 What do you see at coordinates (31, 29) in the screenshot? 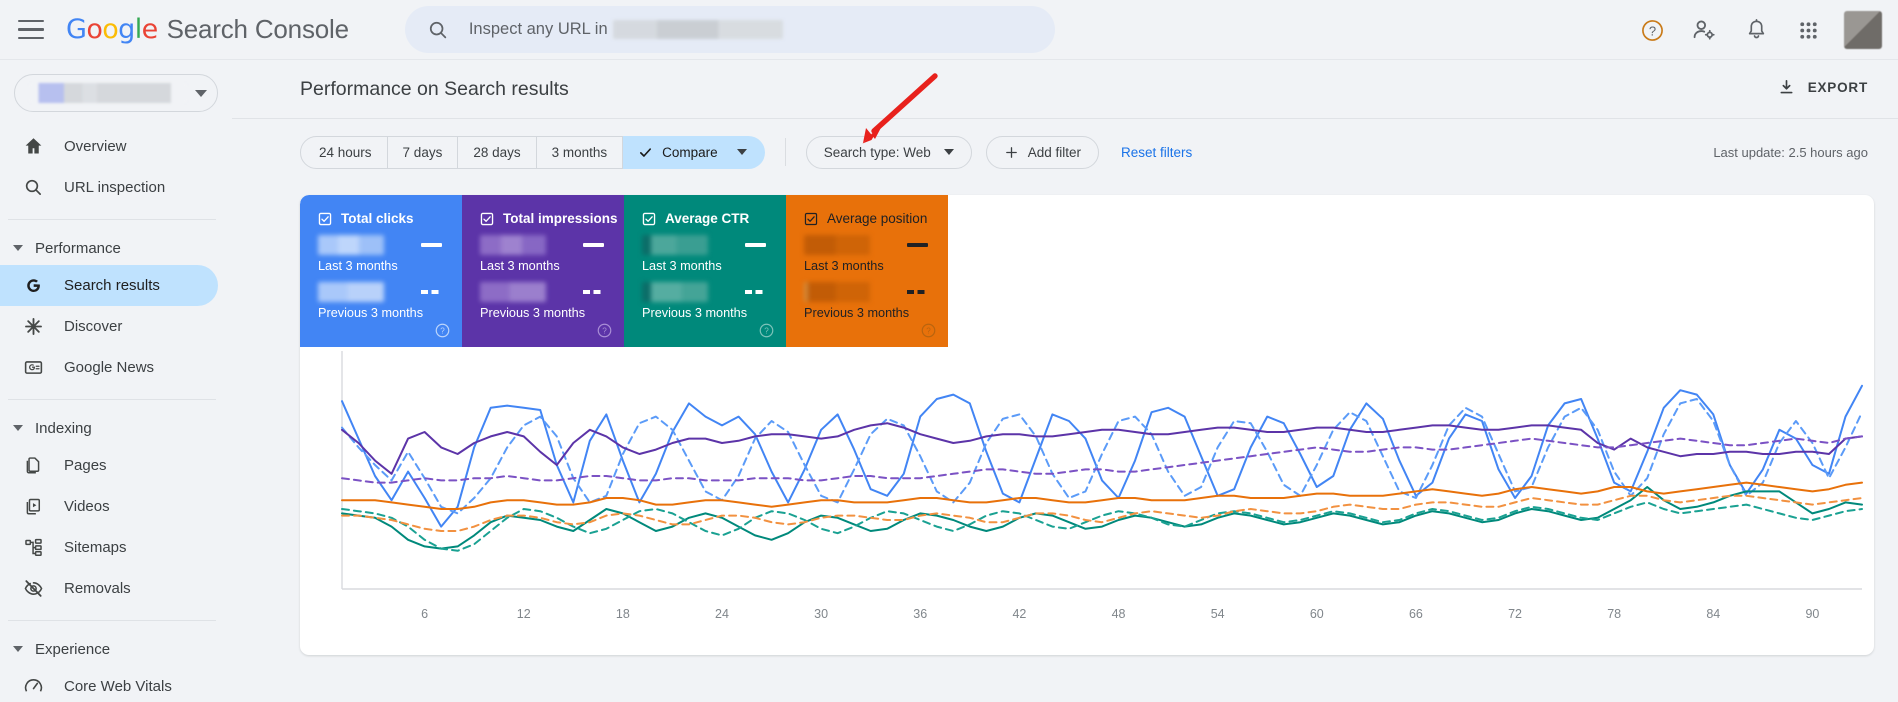
I see `hamburger-menu-icon` at bounding box center [31, 29].